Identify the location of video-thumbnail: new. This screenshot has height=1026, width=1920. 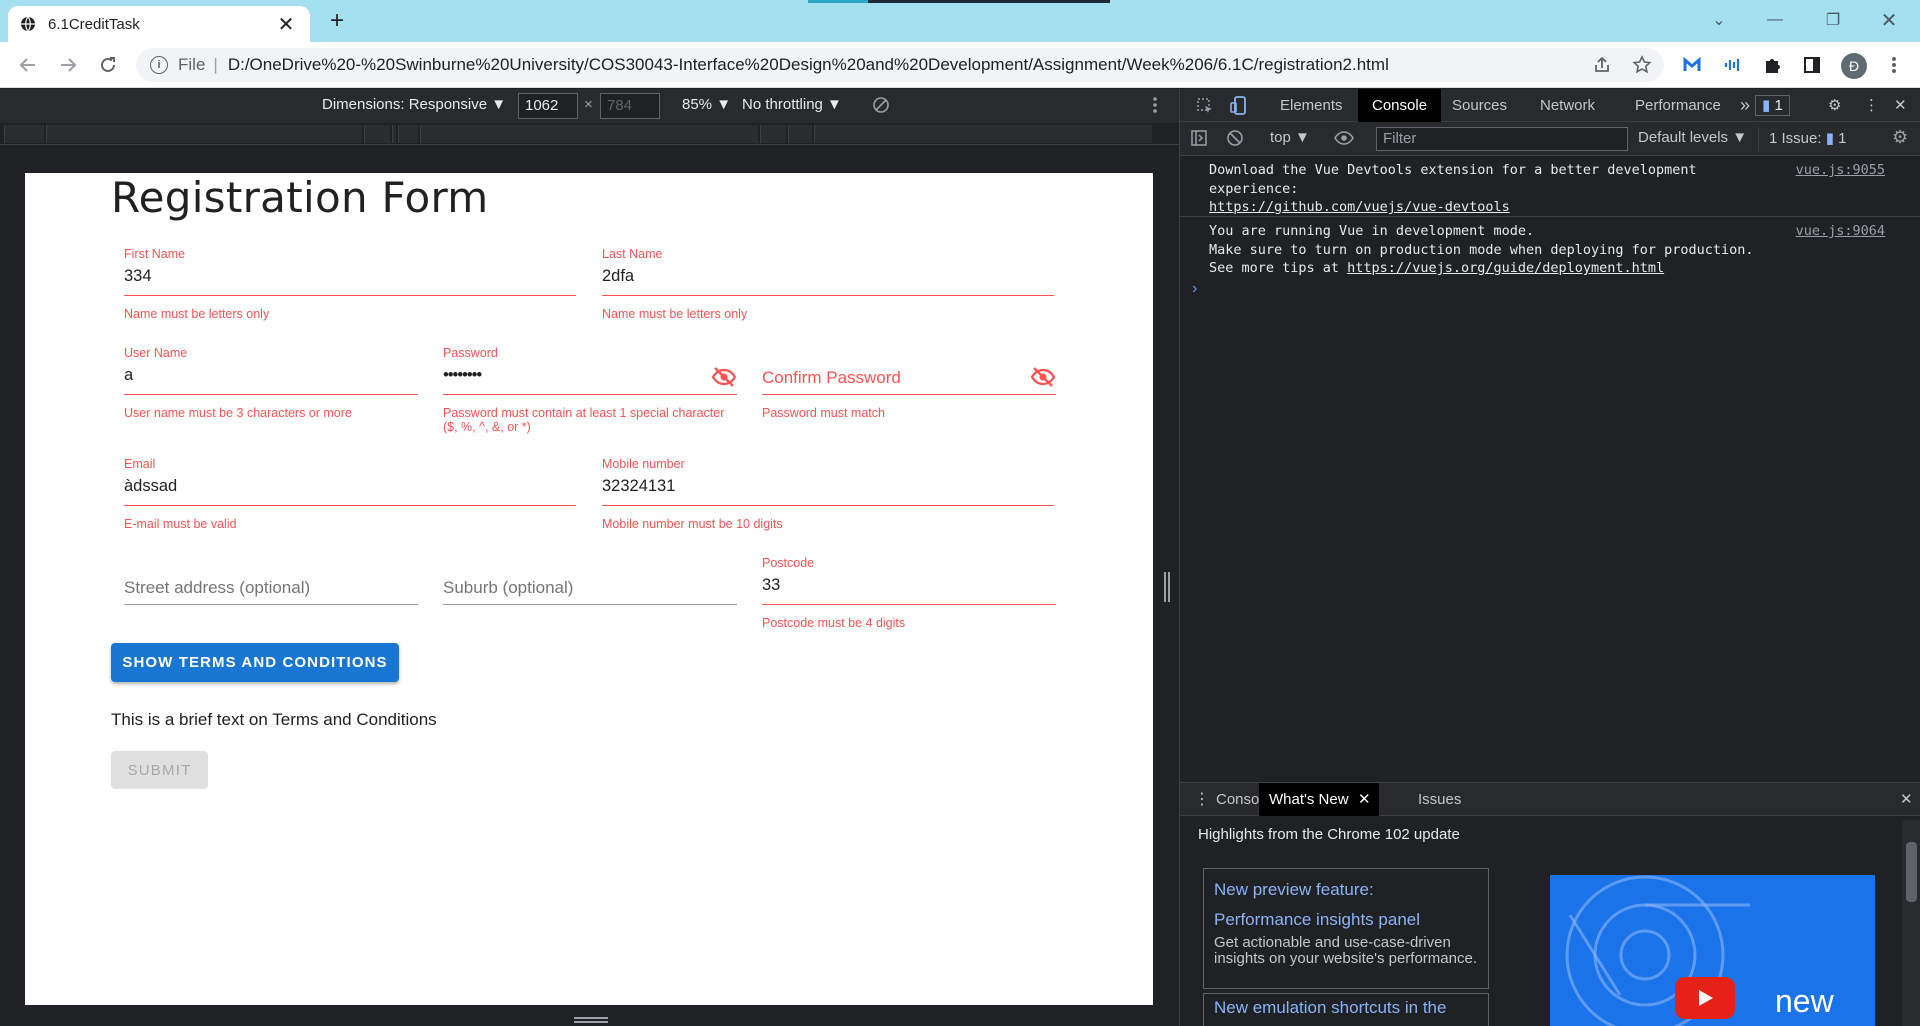
(1712, 950).